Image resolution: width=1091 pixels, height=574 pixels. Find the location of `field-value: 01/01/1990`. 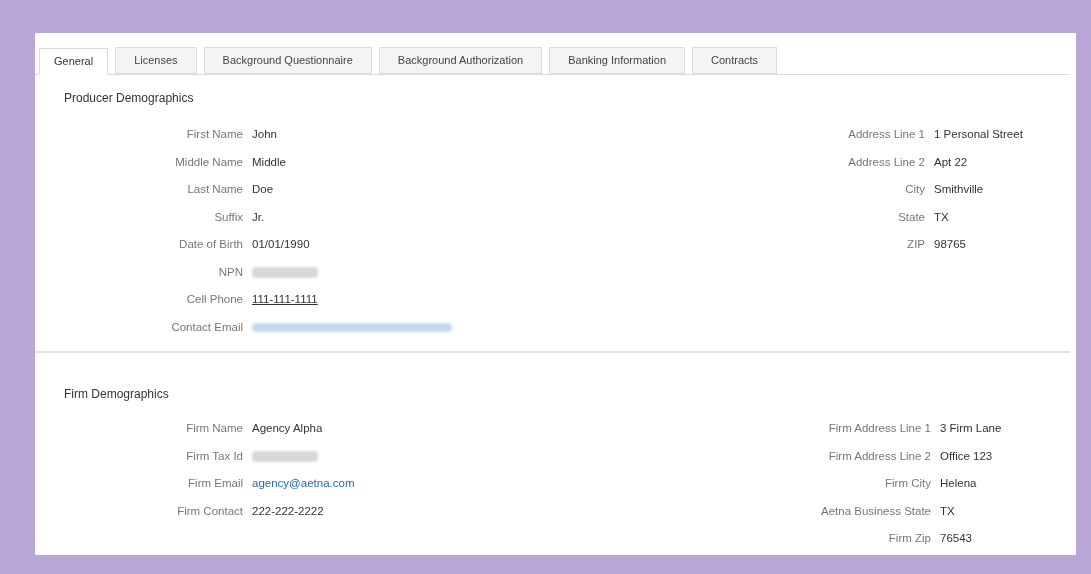

field-value: 01/01/1990 is located at coordinates (281, 245).